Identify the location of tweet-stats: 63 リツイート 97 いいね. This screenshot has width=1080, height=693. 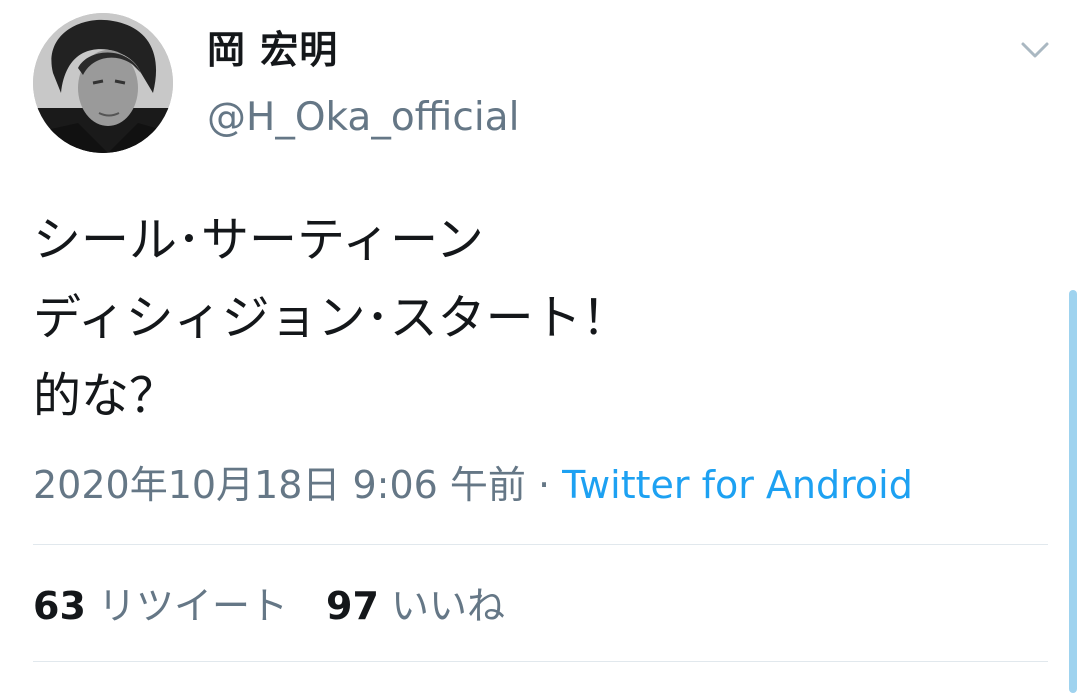
(269, 606).